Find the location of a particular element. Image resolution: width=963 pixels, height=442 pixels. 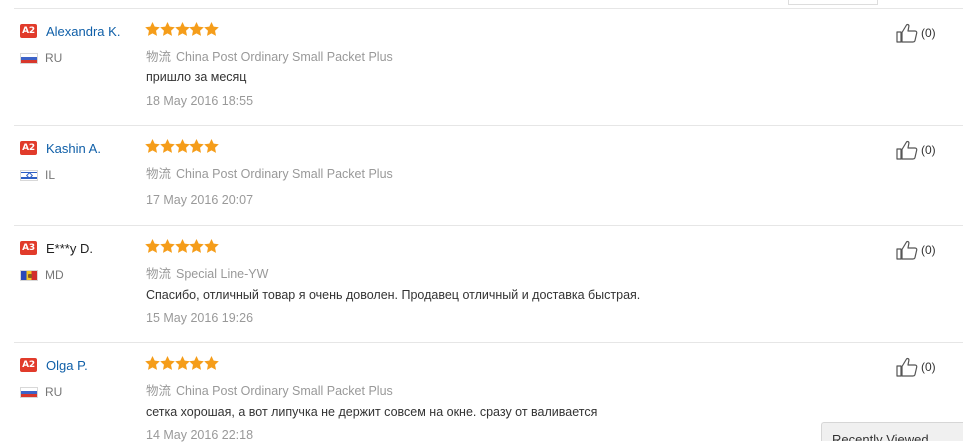

moldova-flag-icon is located at coordinates (29, 275).